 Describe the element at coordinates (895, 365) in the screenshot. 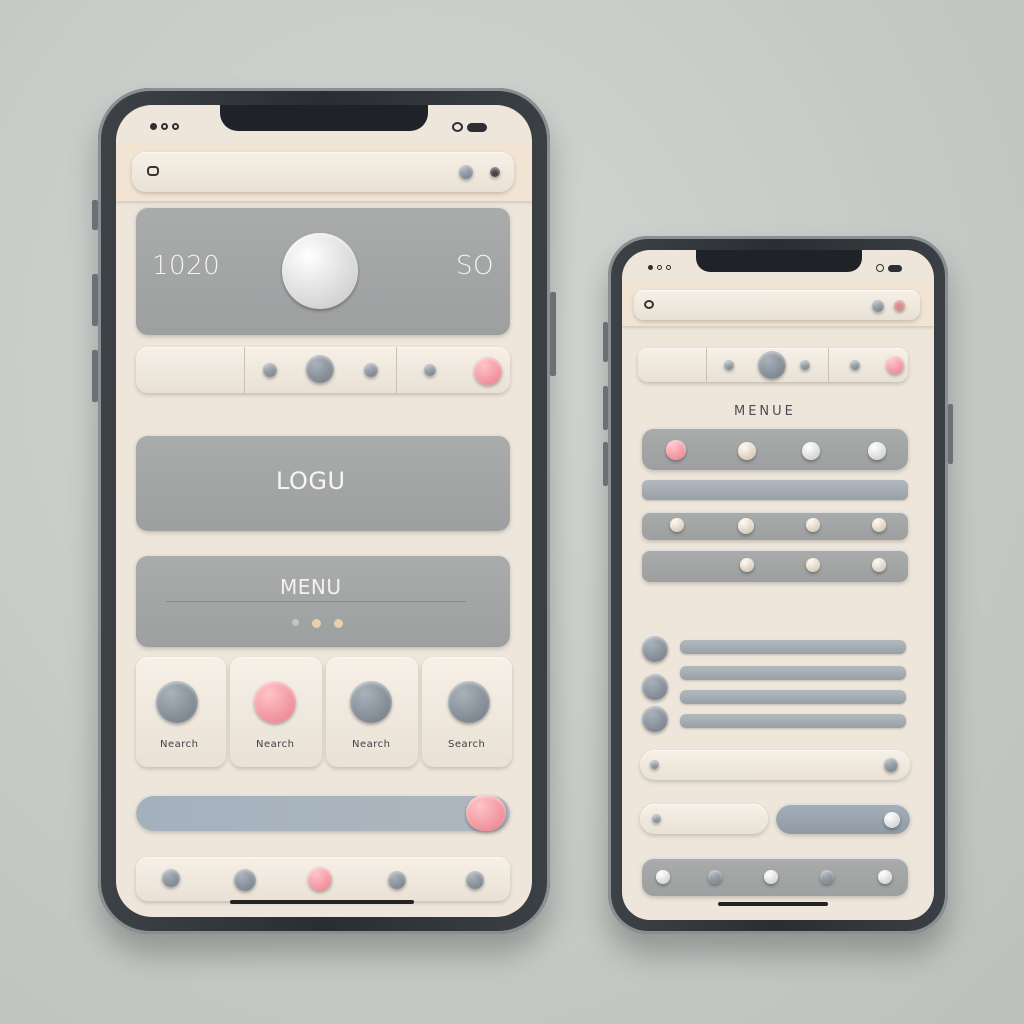

I see `segment-end-icon` at that location.